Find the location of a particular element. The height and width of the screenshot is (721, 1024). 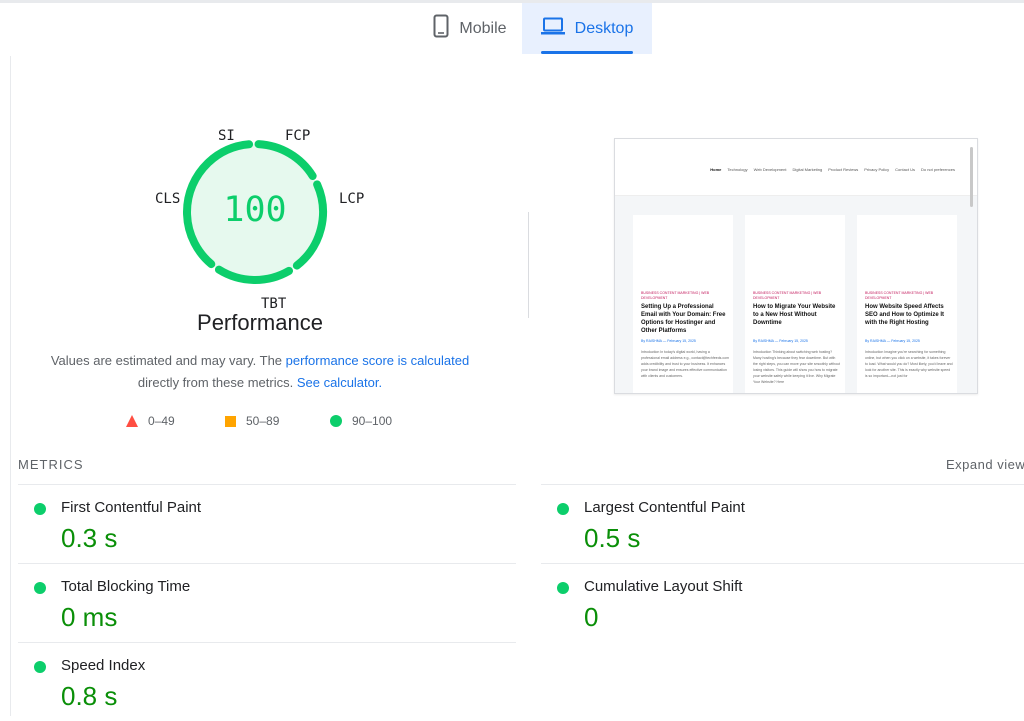

metric-name: Speed Index is located at coordinates (103, 665).